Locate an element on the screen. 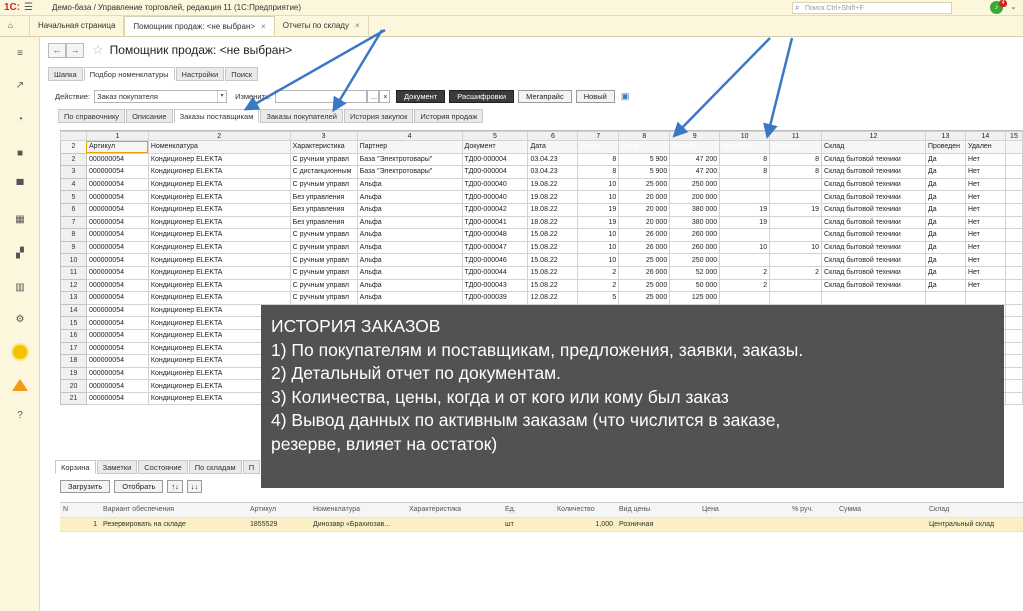 The height and width of the screenshot is (611, 1023). table-cell: 50 000 is located at coordinates (695, 285).